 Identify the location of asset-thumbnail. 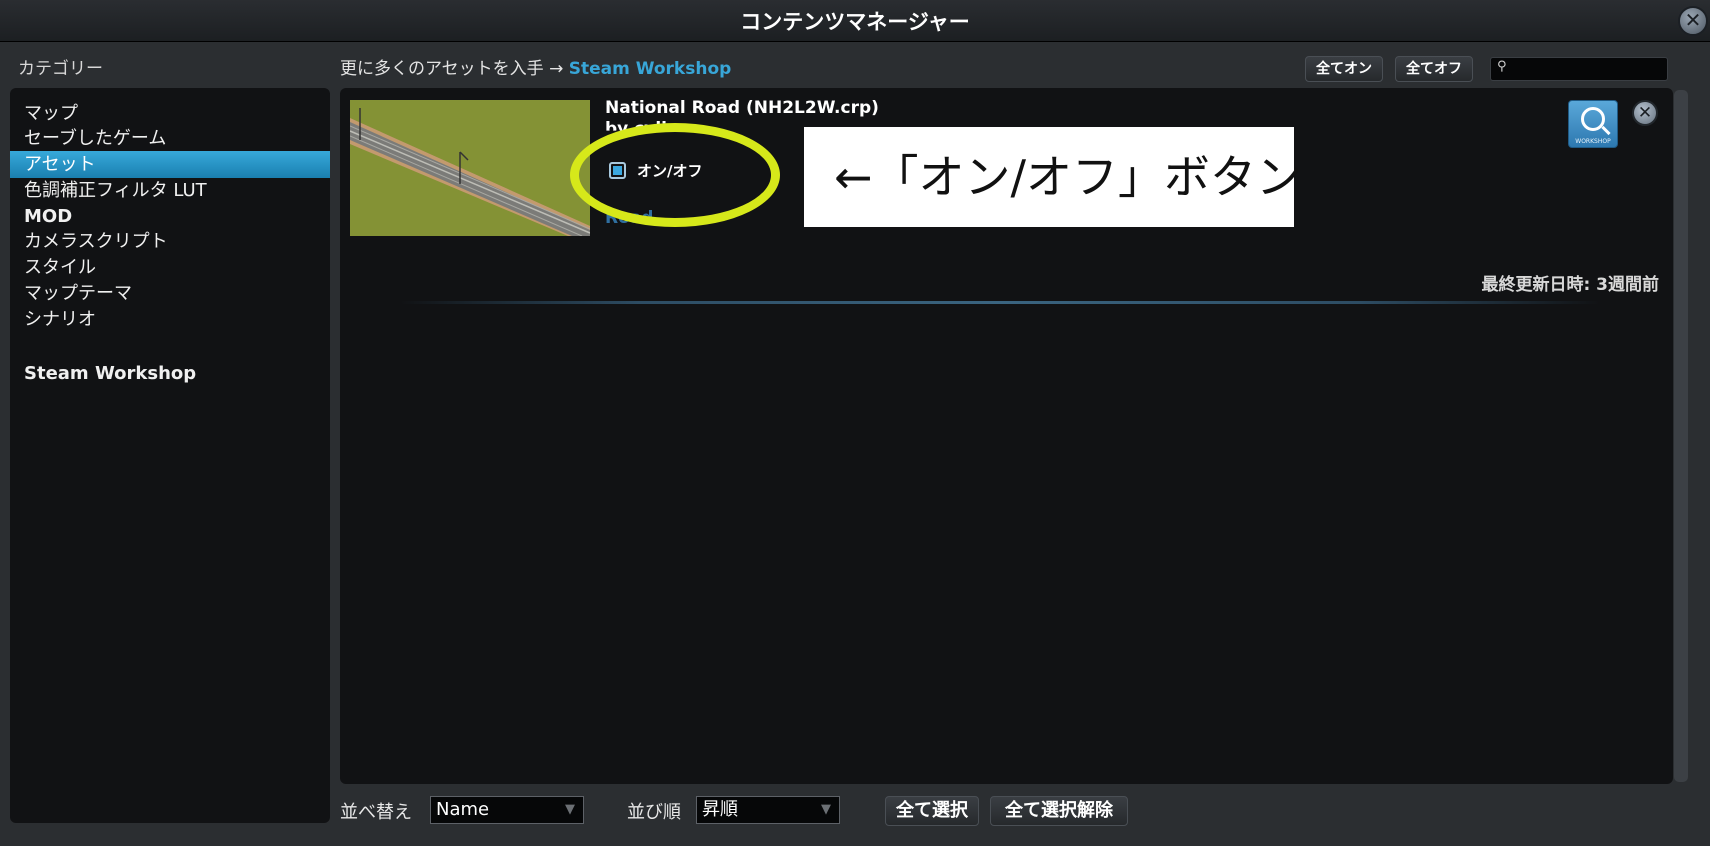
(470, 168).